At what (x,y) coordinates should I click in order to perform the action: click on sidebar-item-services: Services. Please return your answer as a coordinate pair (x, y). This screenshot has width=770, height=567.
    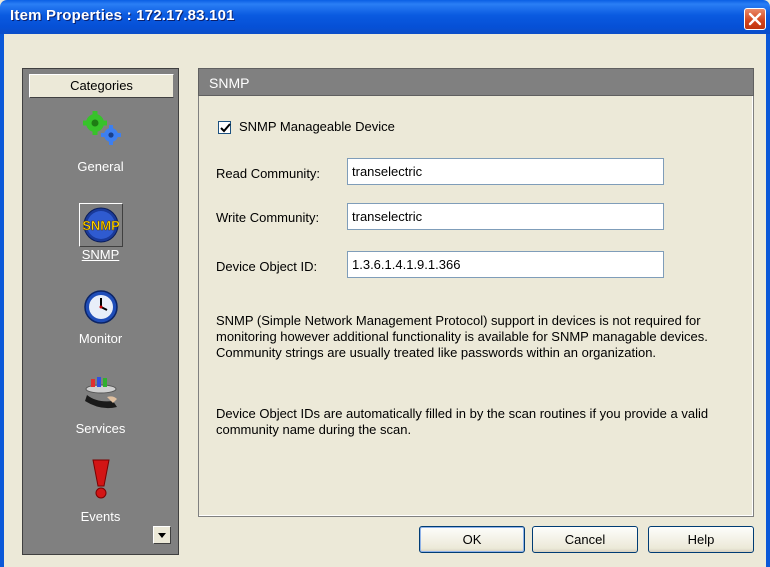
    Looking at the image, I should click on (100, 405).